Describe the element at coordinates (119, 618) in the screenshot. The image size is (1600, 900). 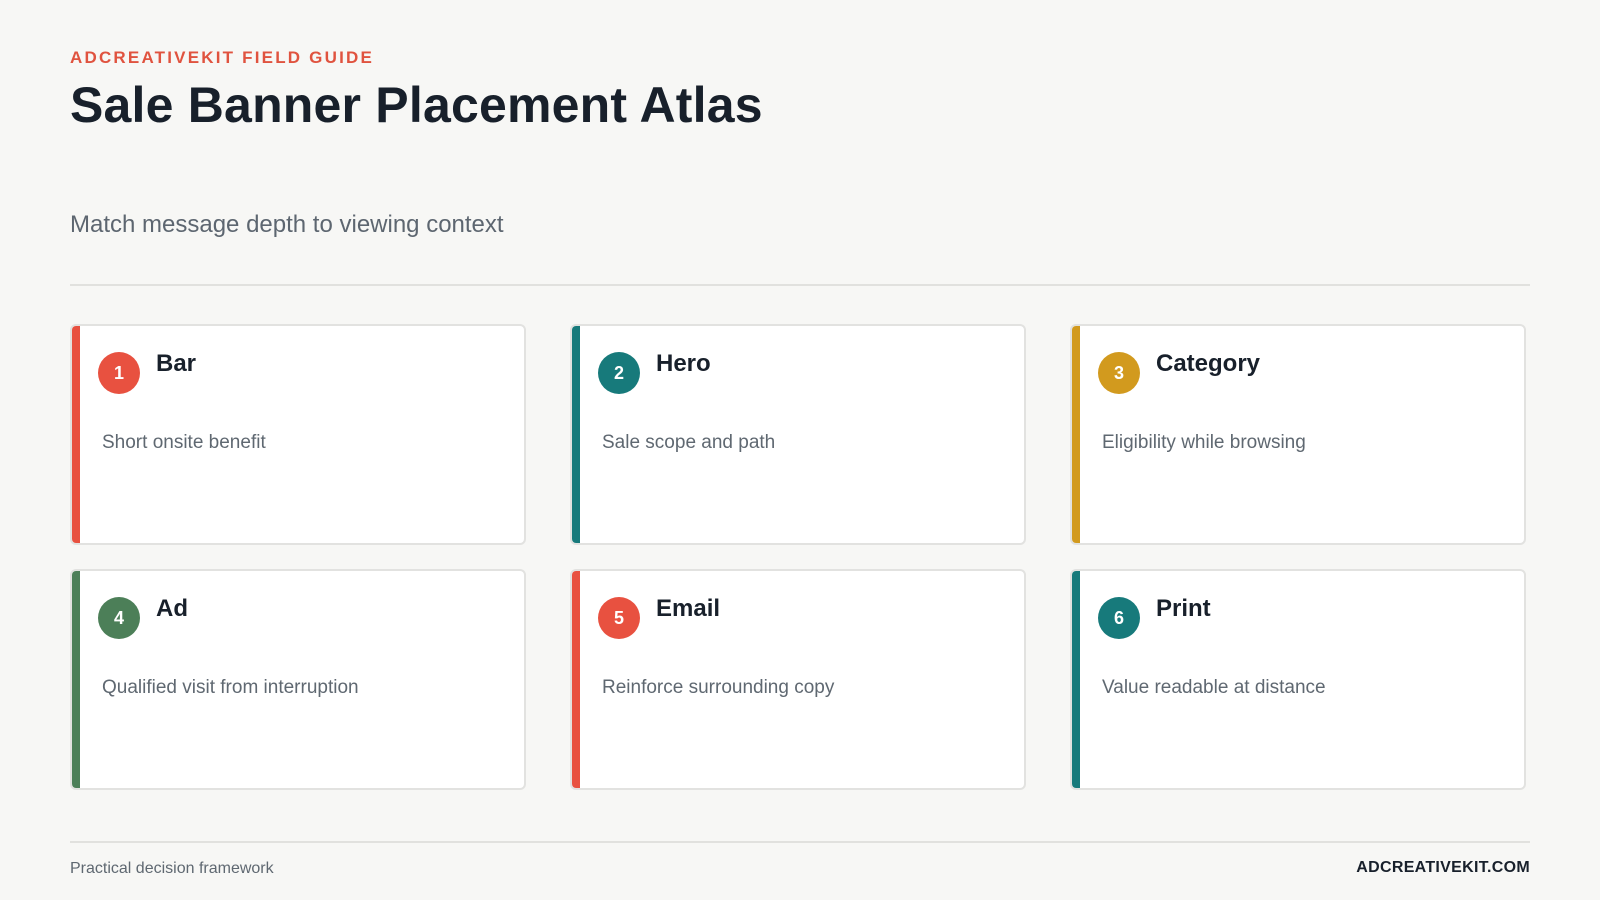
I see `number-badge: 4` at that location.